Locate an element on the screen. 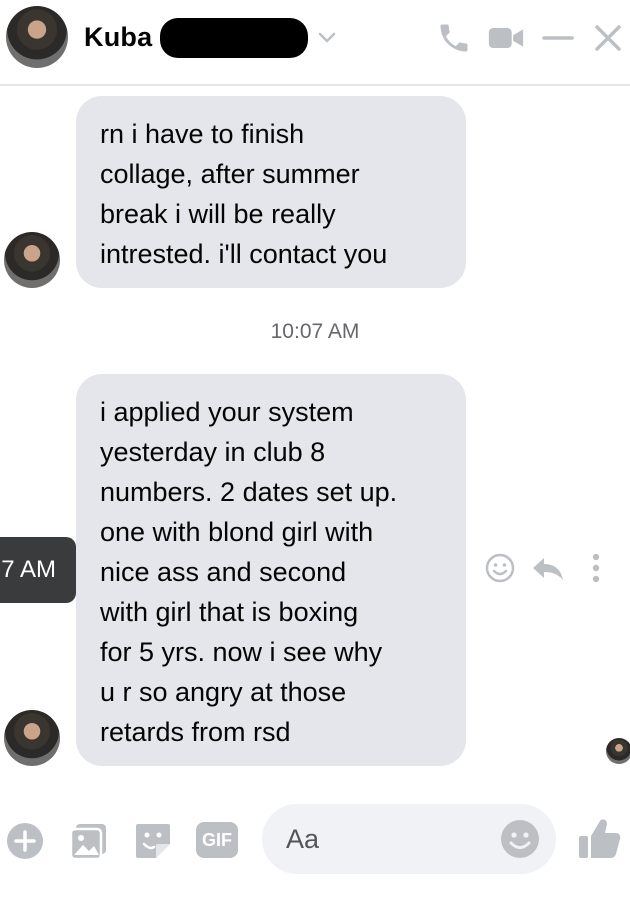 The image size is (630, 900). input-placeholder: Aa is located at coordinates (303, 839).